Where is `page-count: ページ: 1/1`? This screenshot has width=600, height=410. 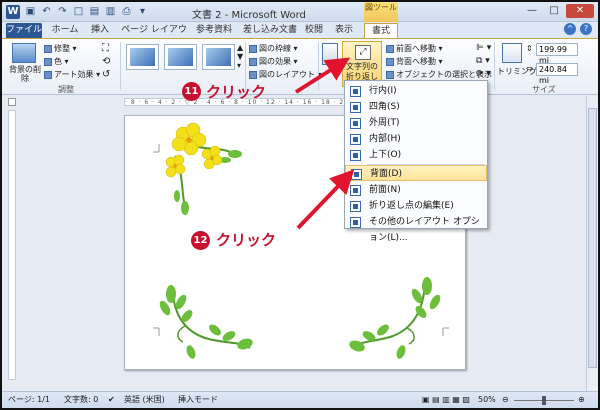 page-count: ページ: 1/1 is located at coordinates (29, 400).